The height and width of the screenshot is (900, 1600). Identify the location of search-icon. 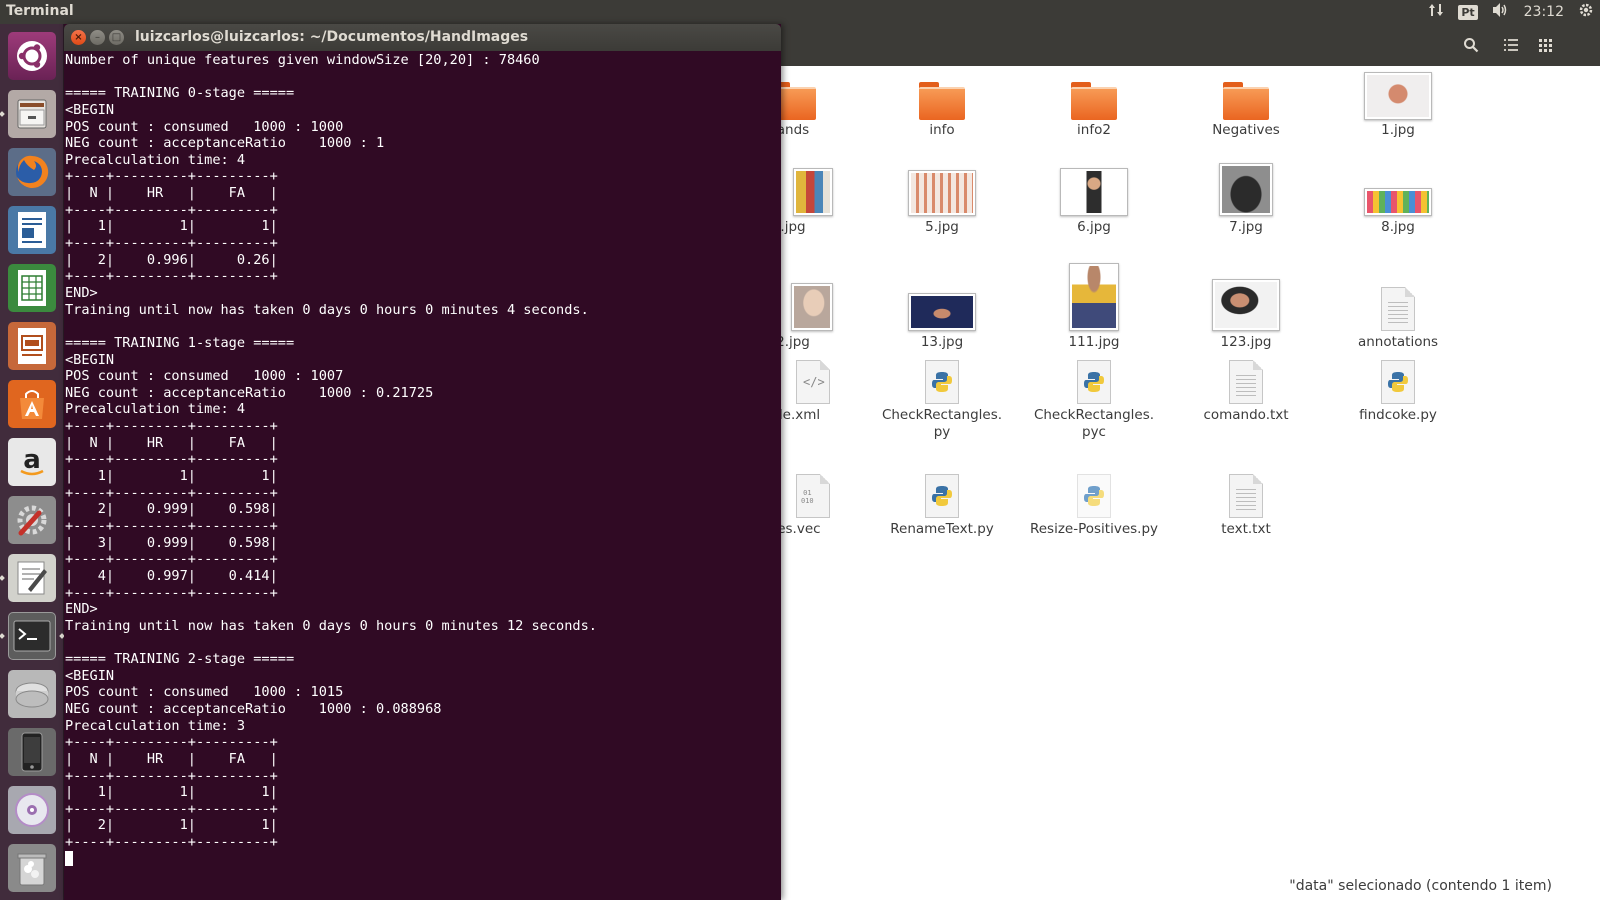
(1471, 45).